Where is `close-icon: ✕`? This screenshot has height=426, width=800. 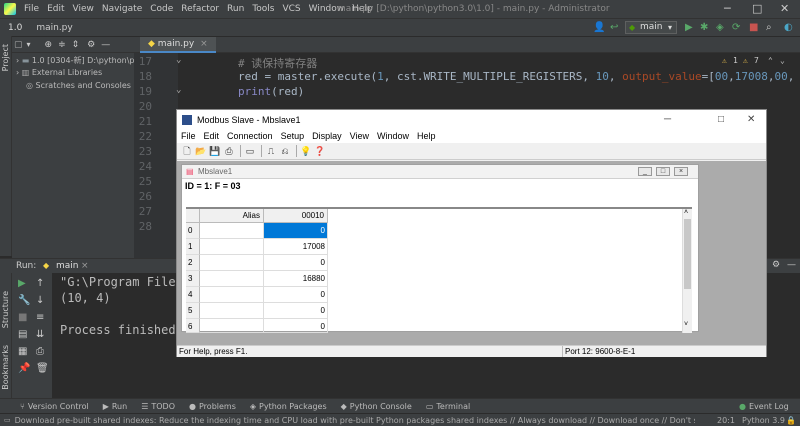 close-icon: ✕ is located at coordinates (784, 8).